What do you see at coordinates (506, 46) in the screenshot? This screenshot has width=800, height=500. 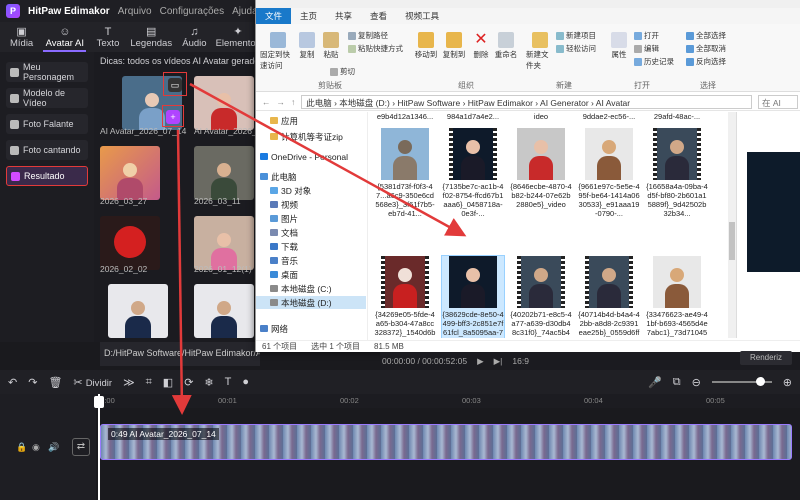 I see `rename-button: 重命名` at bounding box center [506, 46].